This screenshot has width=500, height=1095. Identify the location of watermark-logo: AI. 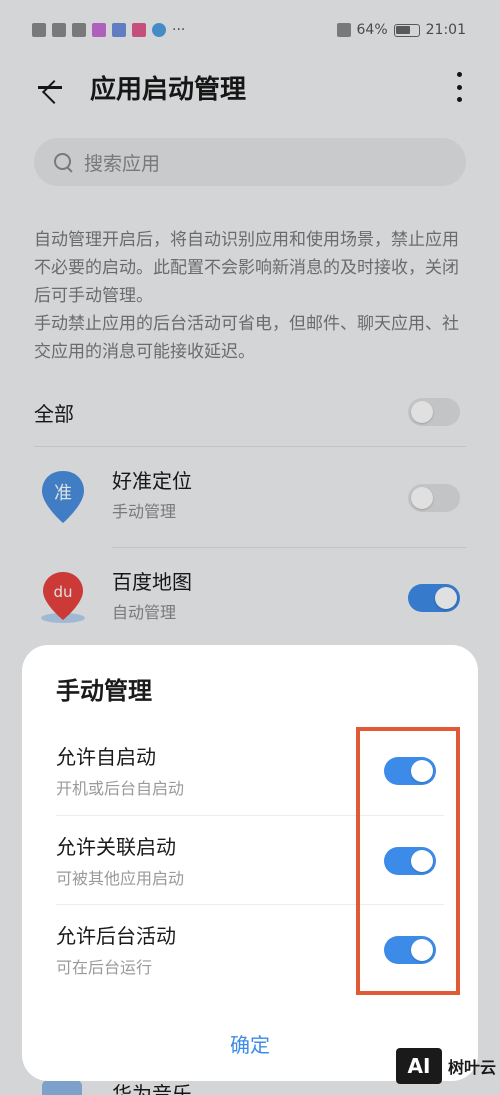
(419, 1066).